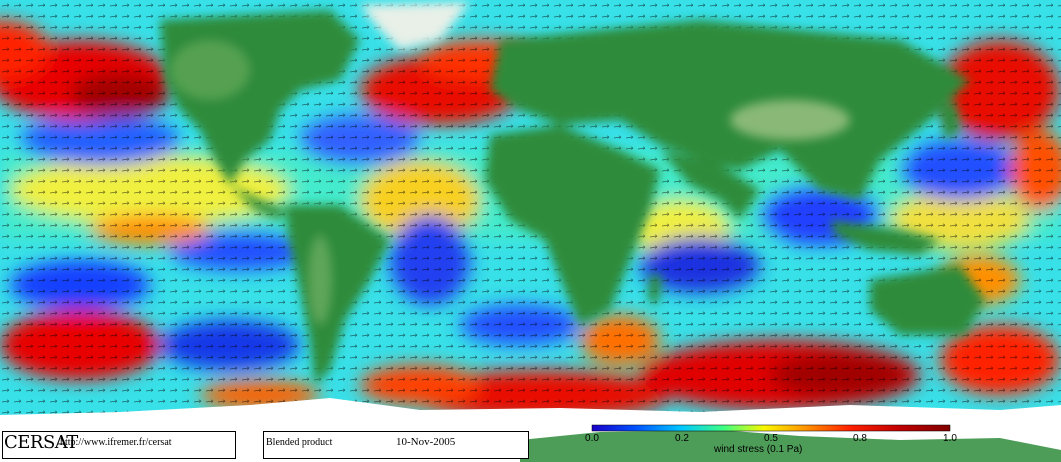 The width and height of the screenshot is (1061, 462). Describe the element at coordinates (771, 428) in the screenshot. I see `colorbar-ramp` at that location.